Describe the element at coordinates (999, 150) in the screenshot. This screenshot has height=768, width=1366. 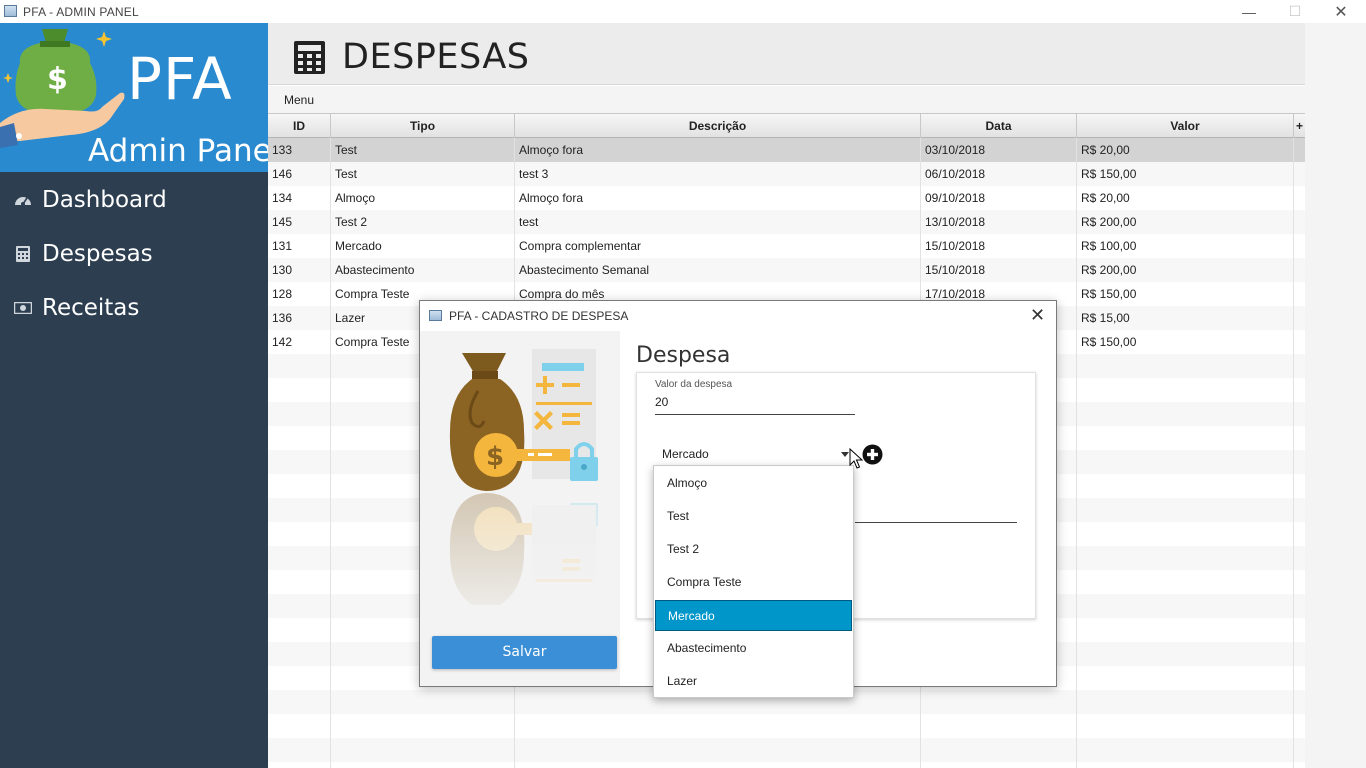
I see `cell-data: 03/10/2018` at that location.